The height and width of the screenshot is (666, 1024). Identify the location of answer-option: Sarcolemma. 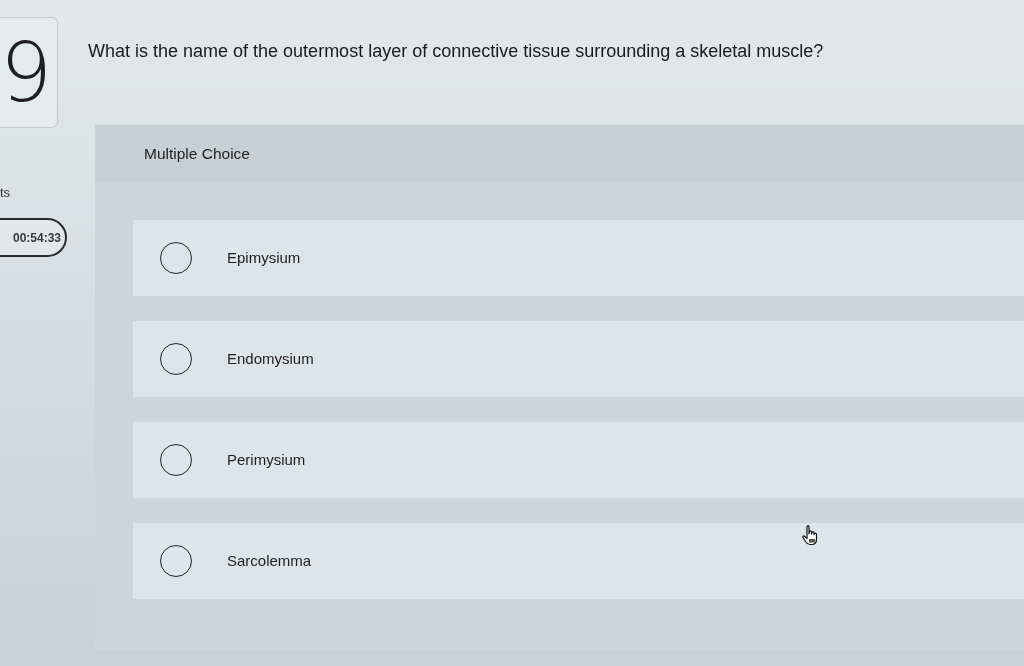
(578, 561).